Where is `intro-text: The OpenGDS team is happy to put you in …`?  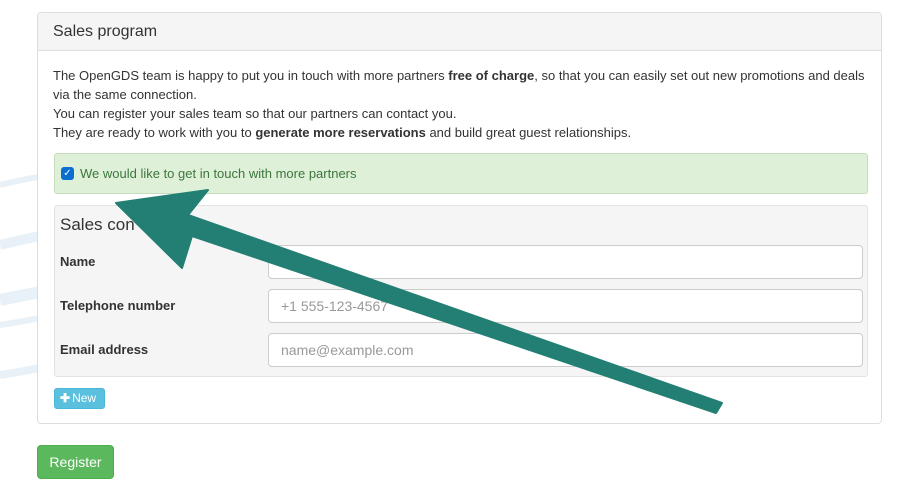 intro-text: The OpenGDS team is happy to put you in … is located at coordinates (463, 104).